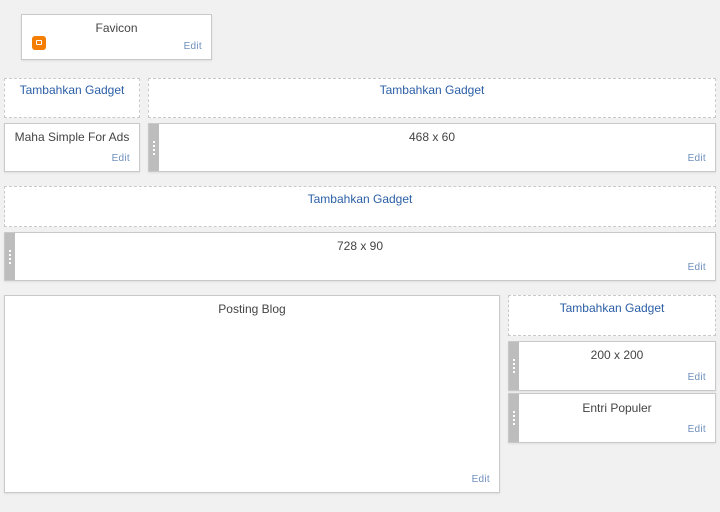 The height and width of the screenshot is (512, 720). What do you see at coordinates (116, 37) in the screenshot?
I see `favicon-gadget: Favicon Edit` at bounding box center [116, 37].